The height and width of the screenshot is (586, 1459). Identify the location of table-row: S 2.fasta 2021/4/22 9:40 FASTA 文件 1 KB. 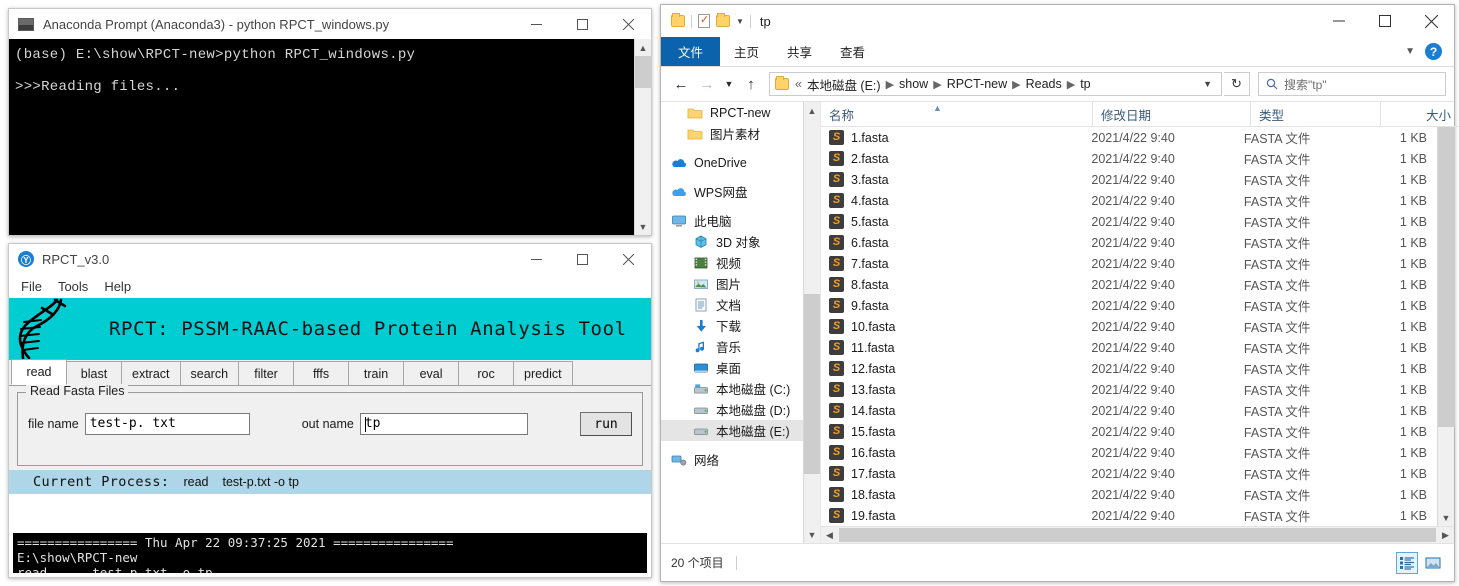
(1129, 158).